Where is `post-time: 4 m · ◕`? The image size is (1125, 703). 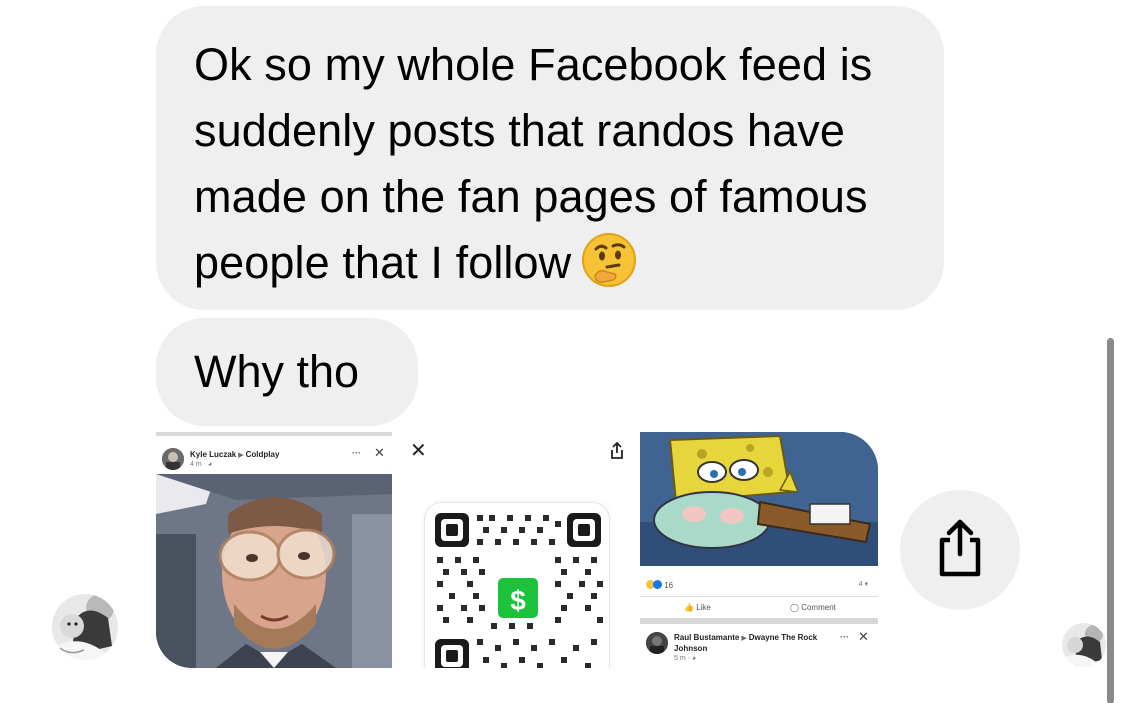
post-time: 4 m · ◕ is located at coordinates (201, 464).